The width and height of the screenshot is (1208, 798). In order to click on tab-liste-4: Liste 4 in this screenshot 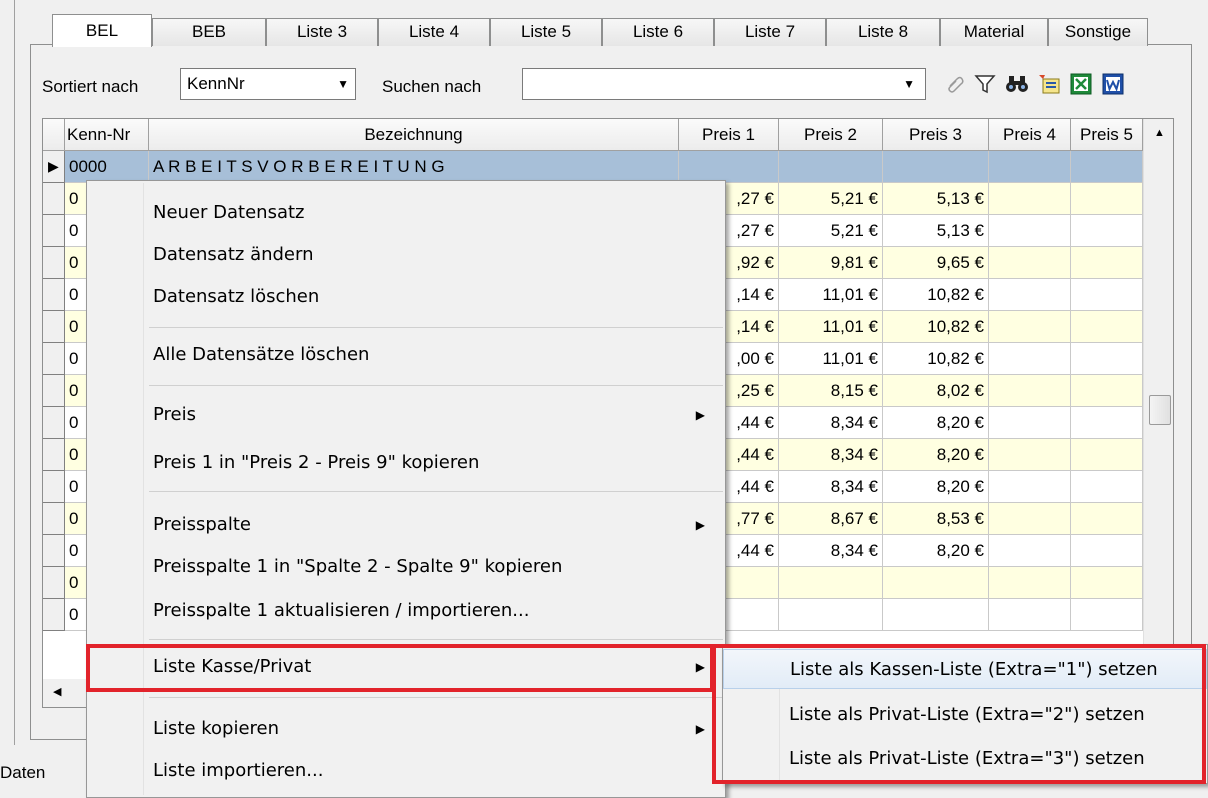, I will do `click(434, 32)`.